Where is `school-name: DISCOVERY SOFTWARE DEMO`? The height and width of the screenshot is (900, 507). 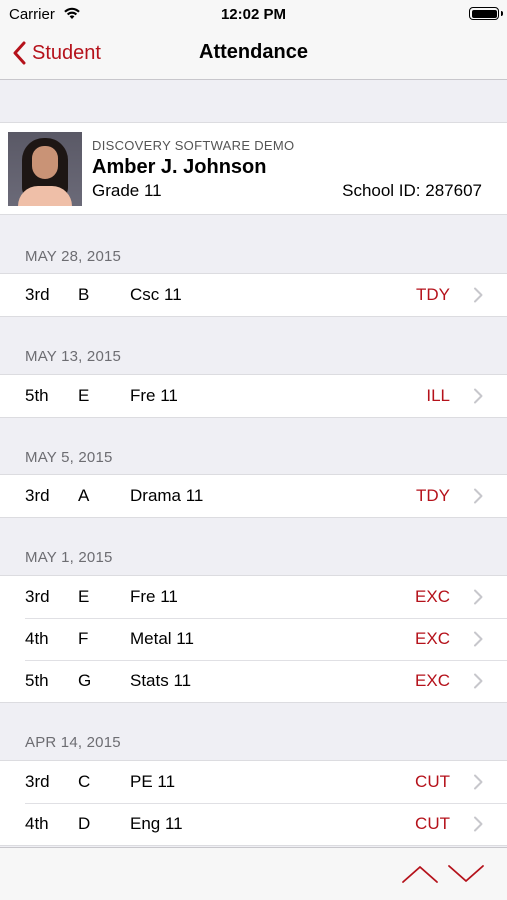 school-name: DISCOVERY SOFTWARE DEMO is located at coordinates (193, 145).